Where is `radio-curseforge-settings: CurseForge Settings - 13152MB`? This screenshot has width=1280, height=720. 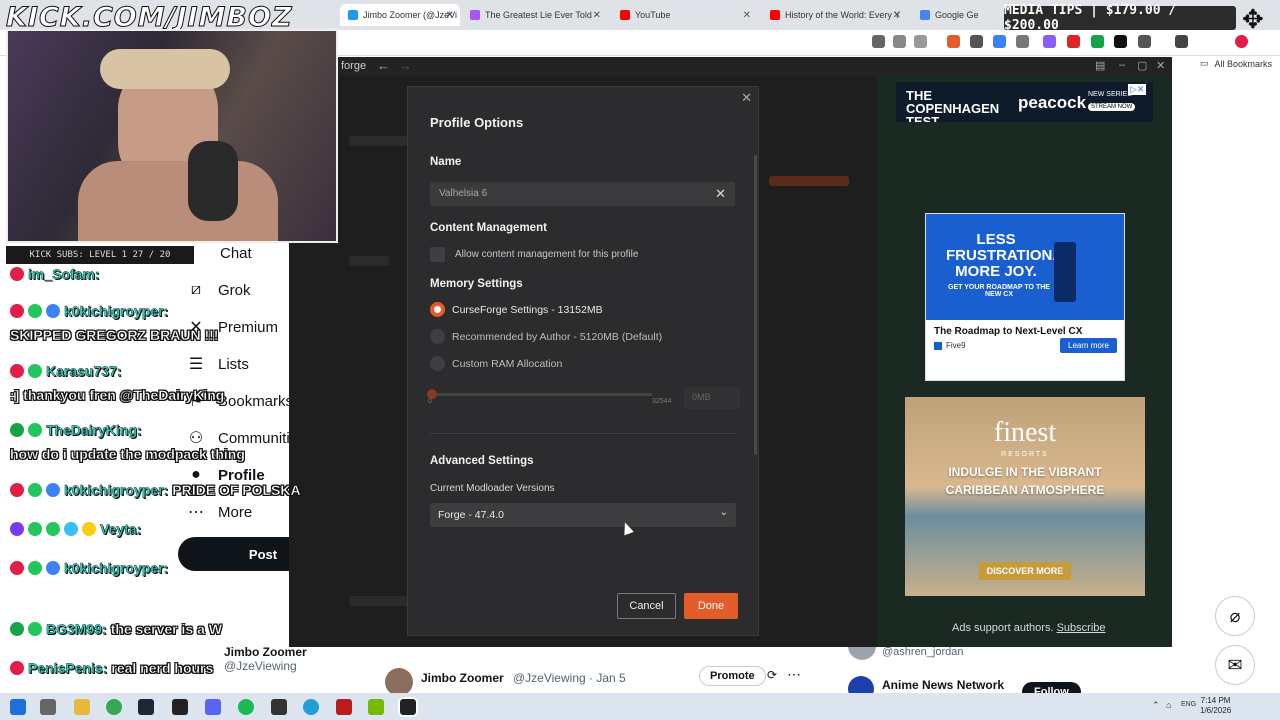
radio-curseforge-settings: CurseForge Settings - 13152MB is located at coordinates (516, 309).